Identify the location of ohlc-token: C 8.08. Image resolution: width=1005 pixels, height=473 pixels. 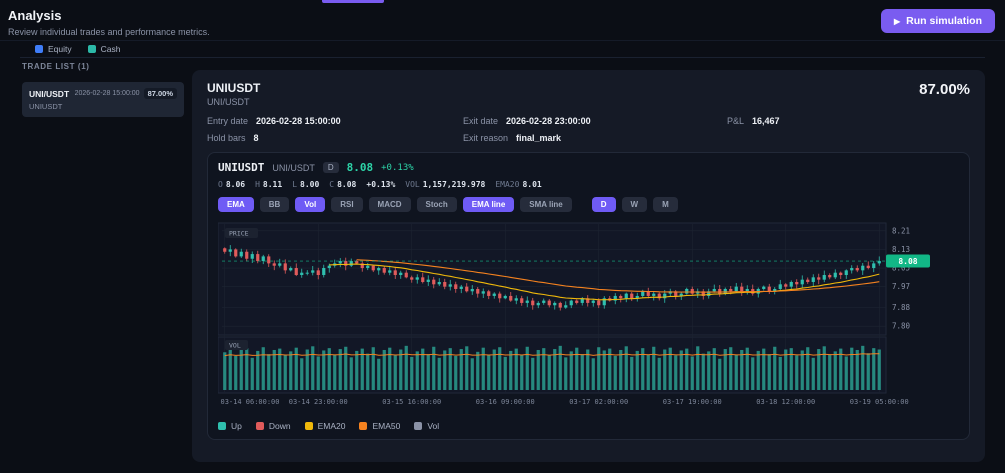
(342, 184).